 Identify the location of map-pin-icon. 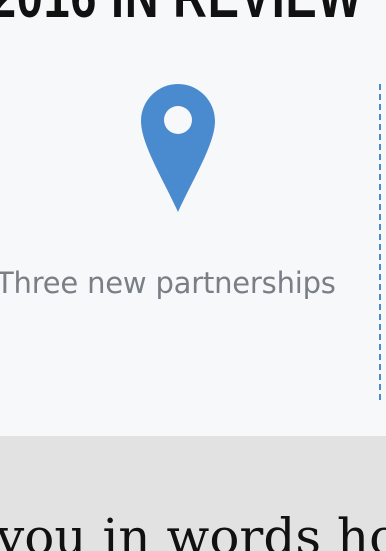
(178, 148).